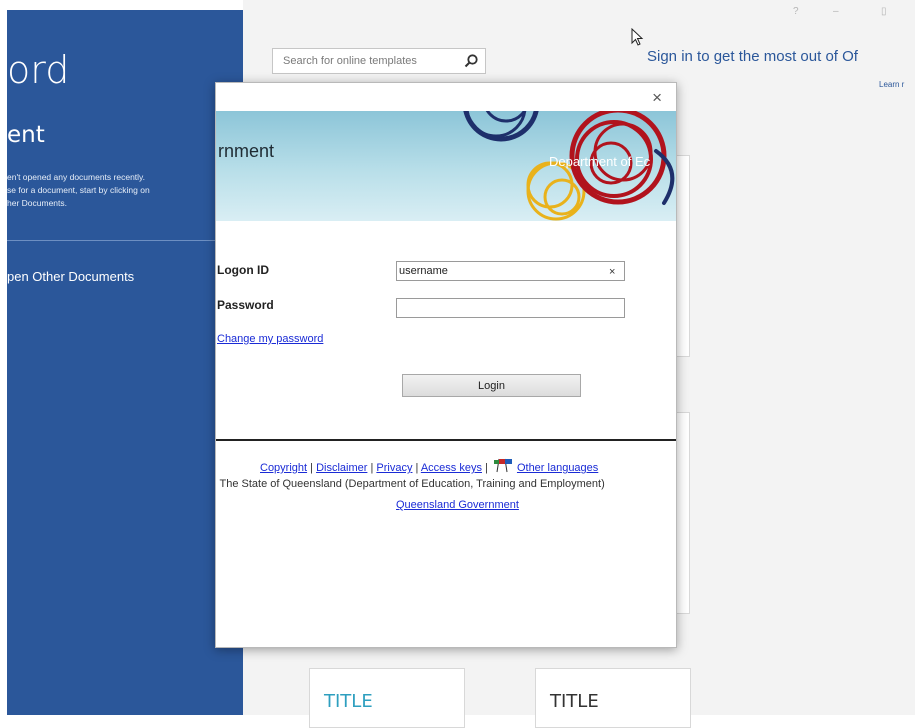 This screenshot has height=728, width=915. Describe the element at coordinates (243, 270) in the screenshot. I see `logon-id-label: Logon ID` at that location.